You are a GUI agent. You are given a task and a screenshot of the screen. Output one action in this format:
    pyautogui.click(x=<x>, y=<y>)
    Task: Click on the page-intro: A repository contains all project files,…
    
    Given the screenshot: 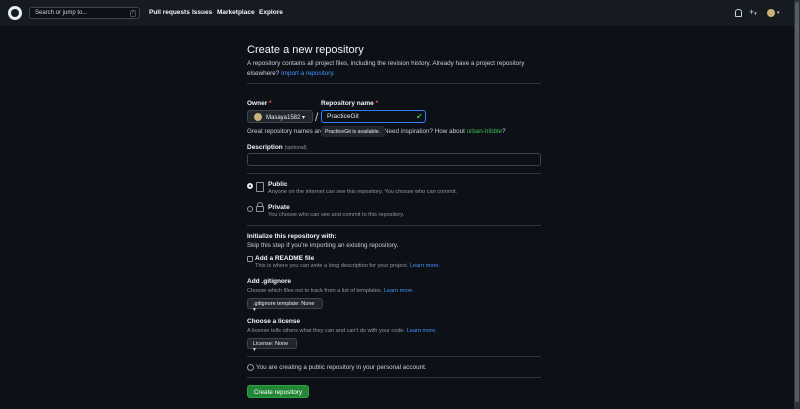 What is the action you would take?
    pyautogui.click(x=392, y=69)
    